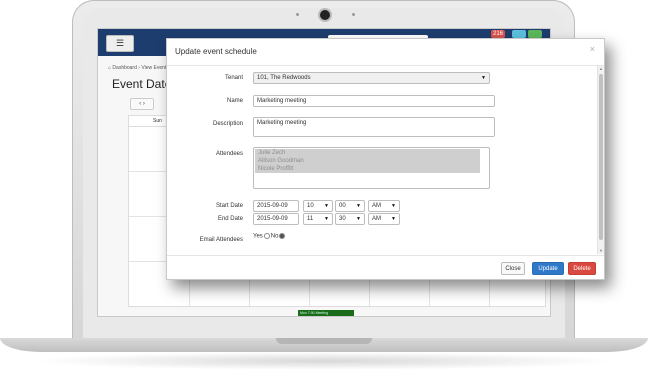  Describe the element at coordinates (110, 68) in the screenshot. I see `home-icon: ⌂` at that location.